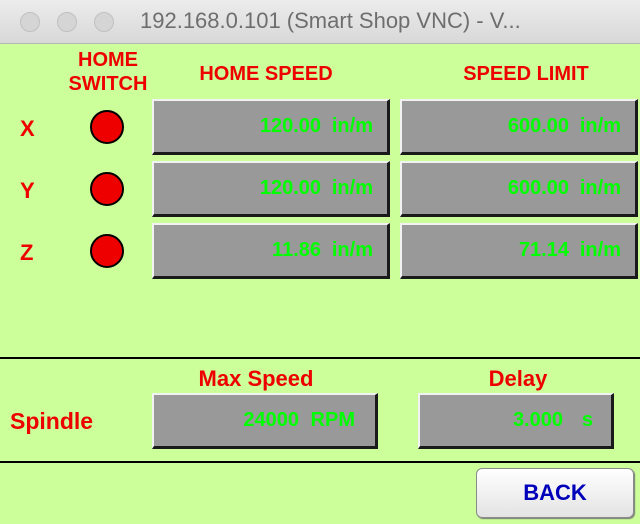 Image resolution: width=640 pixels, height=524 pixels. I want to click on max-speed-header: Max Speed, so click(256, 378).